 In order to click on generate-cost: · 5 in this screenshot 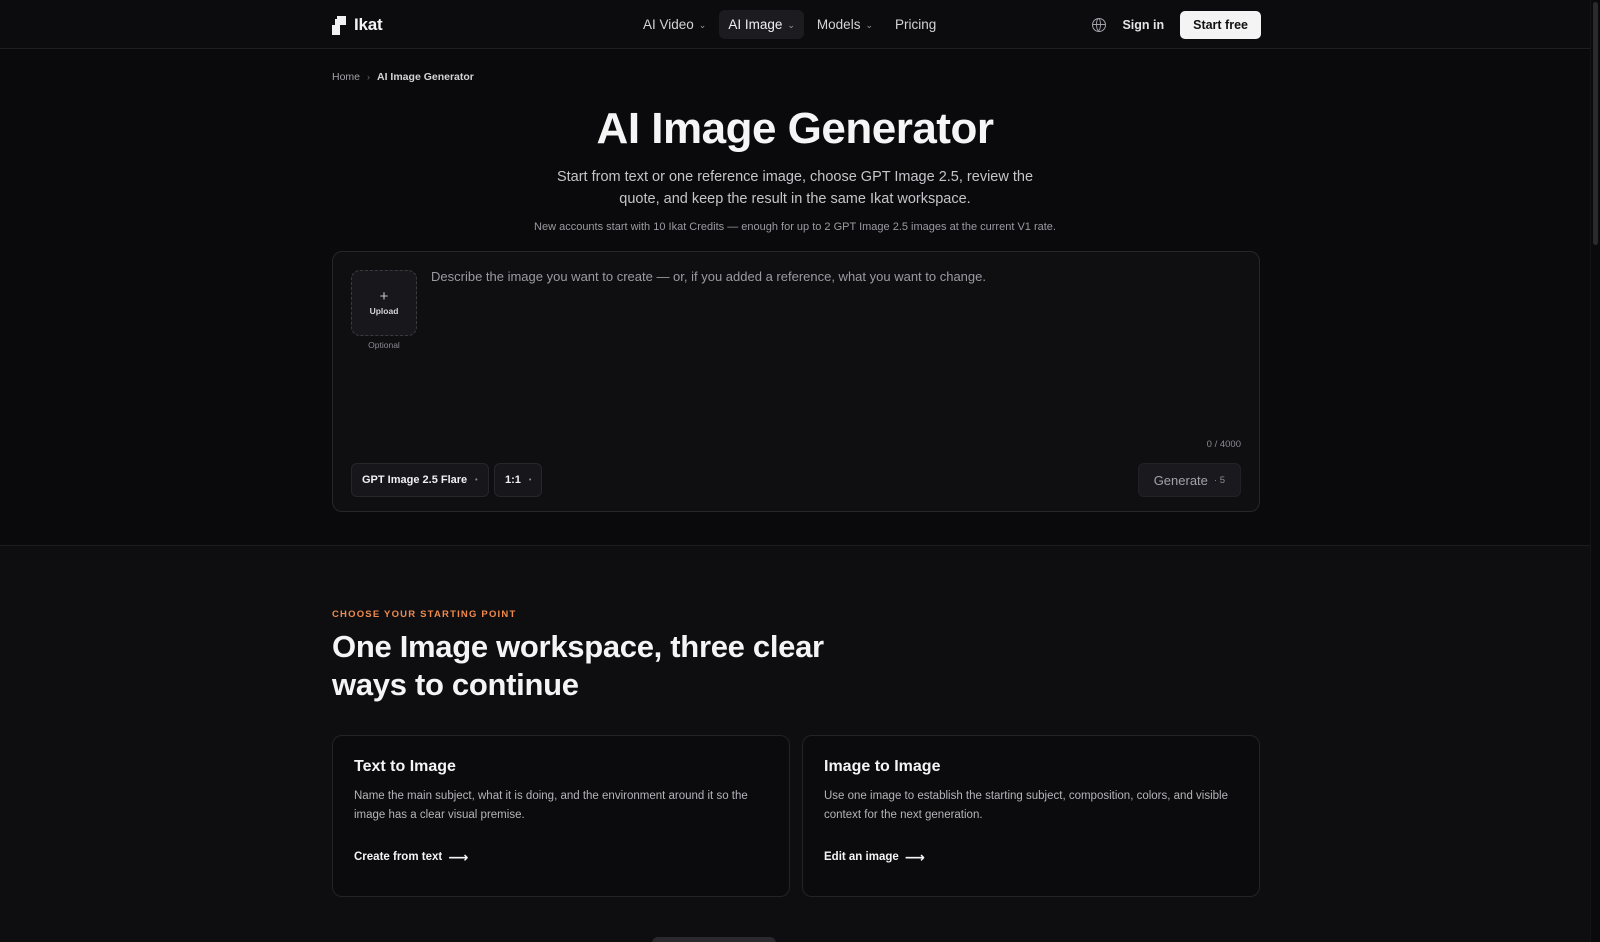, I will do `click(1219, 480)`.